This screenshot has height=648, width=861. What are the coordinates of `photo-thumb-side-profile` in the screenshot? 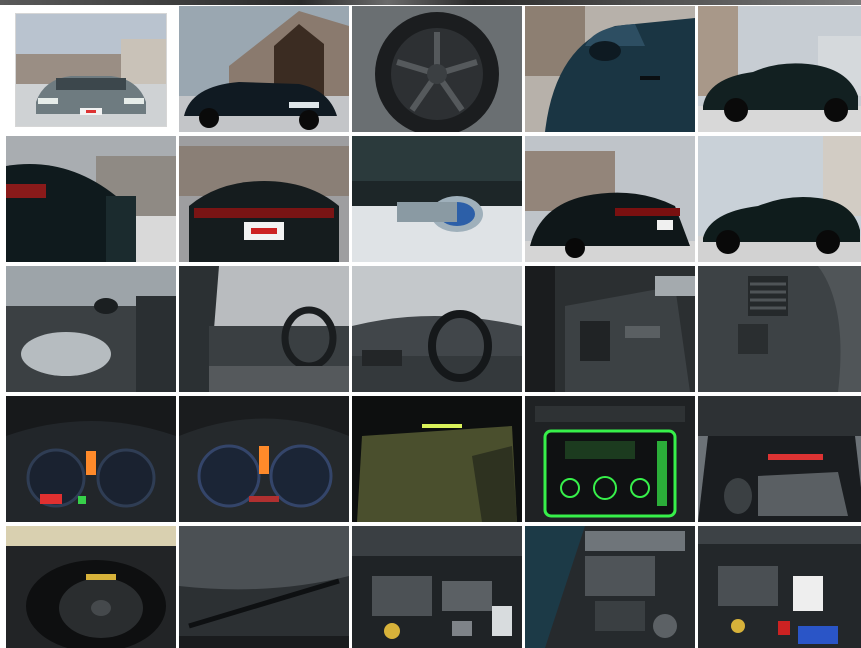 It's located at (779, 69).